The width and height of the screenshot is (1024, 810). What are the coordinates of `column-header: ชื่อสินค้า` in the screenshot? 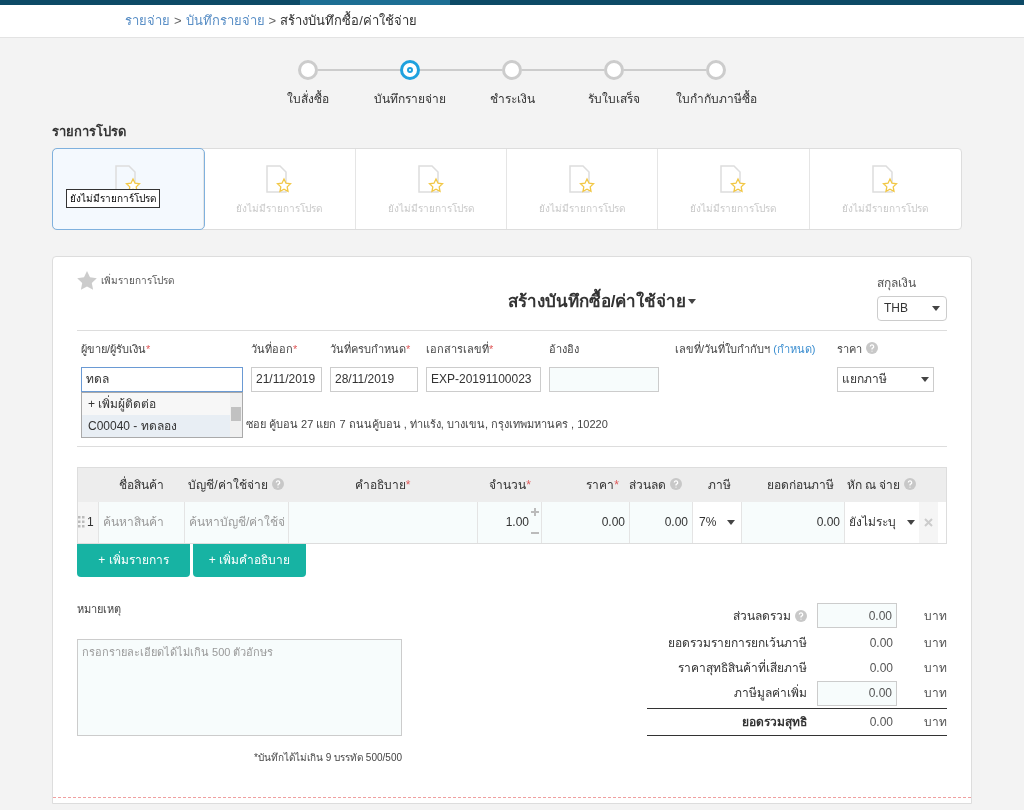 It's located at (141, 484).